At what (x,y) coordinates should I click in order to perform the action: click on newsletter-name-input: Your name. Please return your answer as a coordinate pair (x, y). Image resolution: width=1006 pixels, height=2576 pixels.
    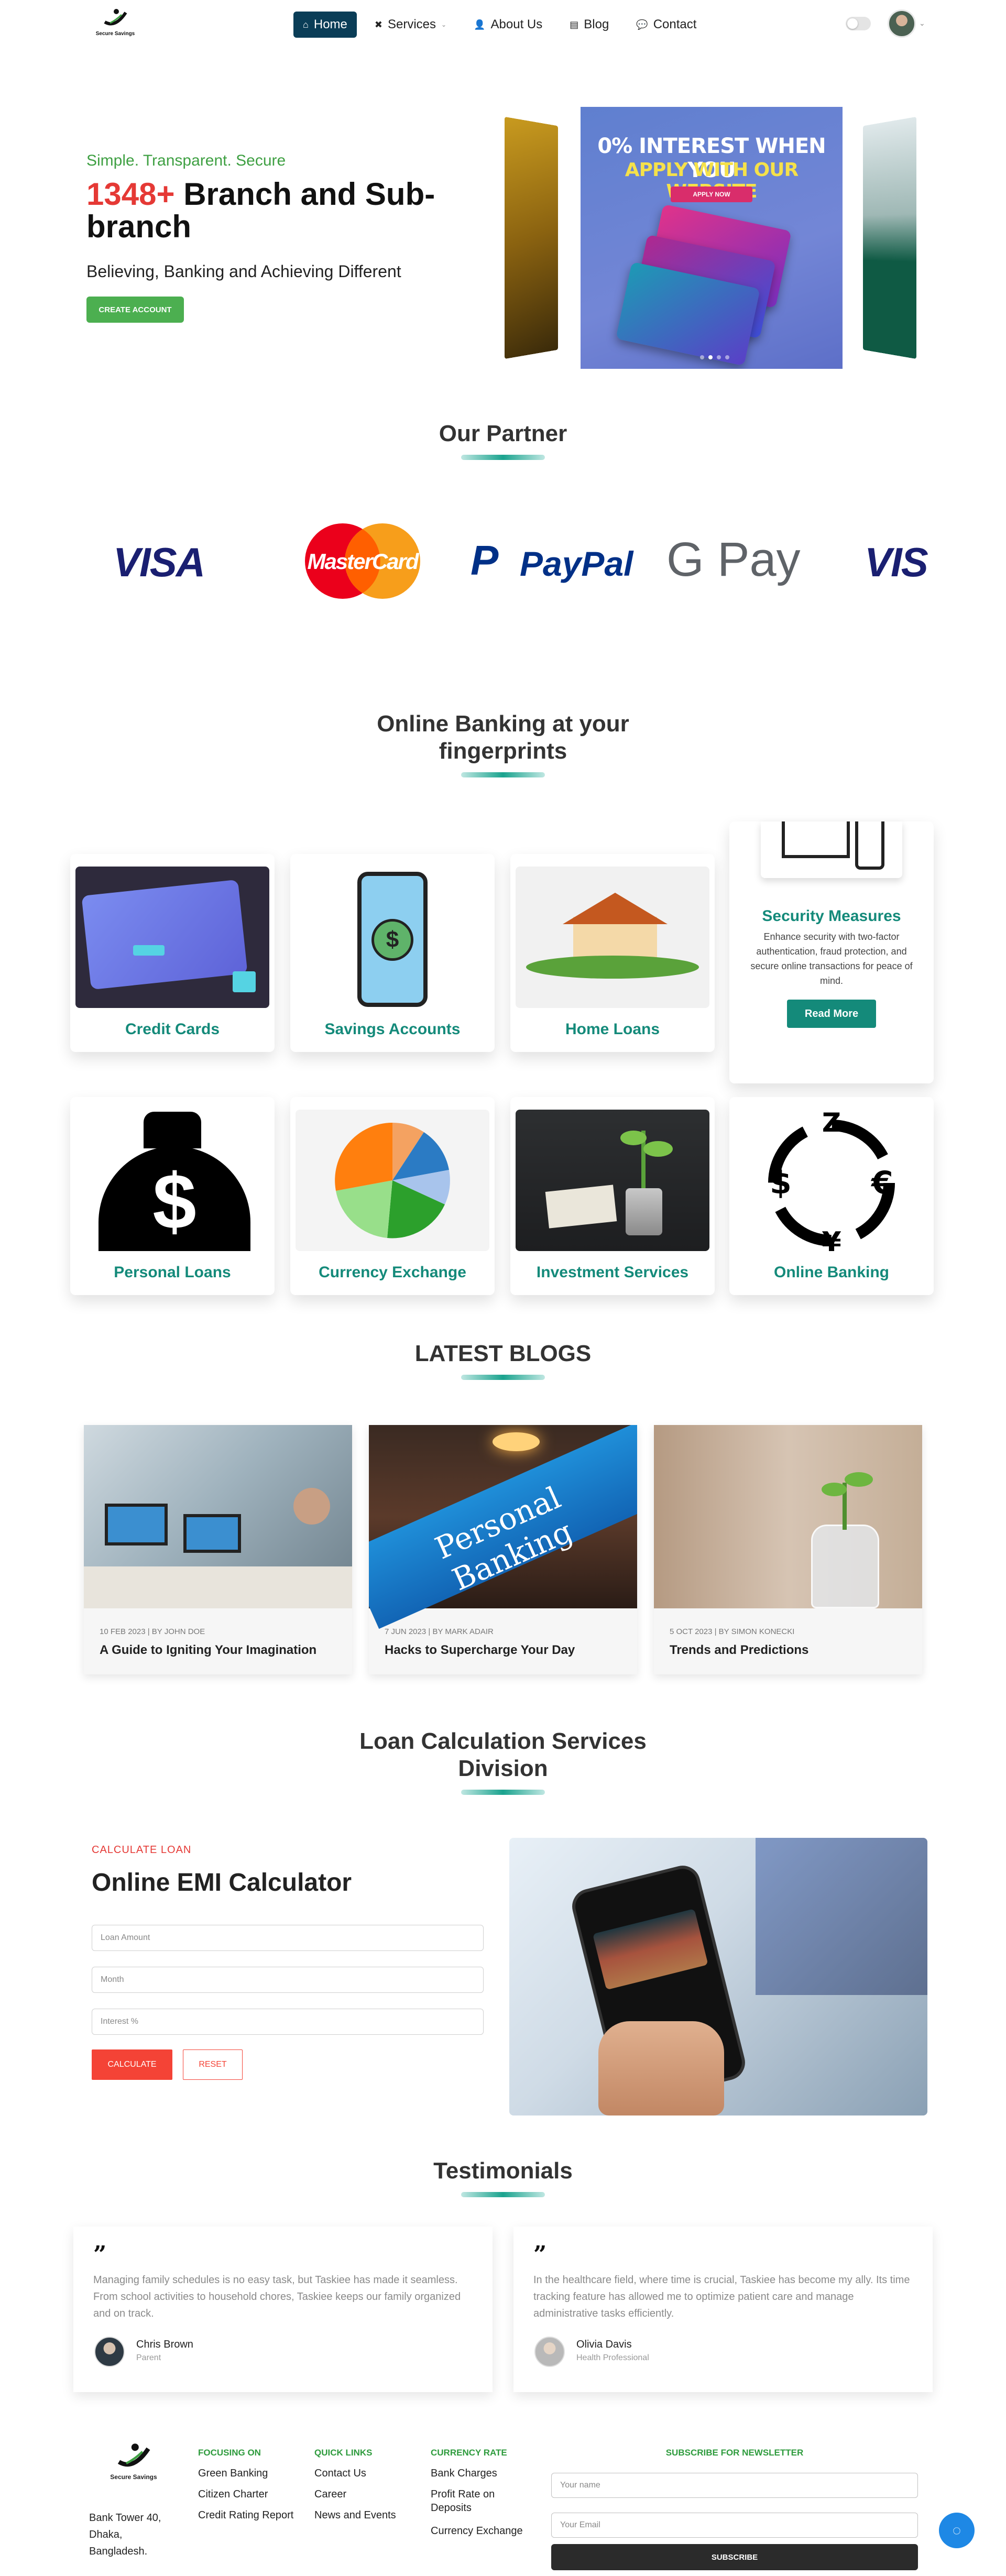
    Looking at the image, I should click on (734, 2485).